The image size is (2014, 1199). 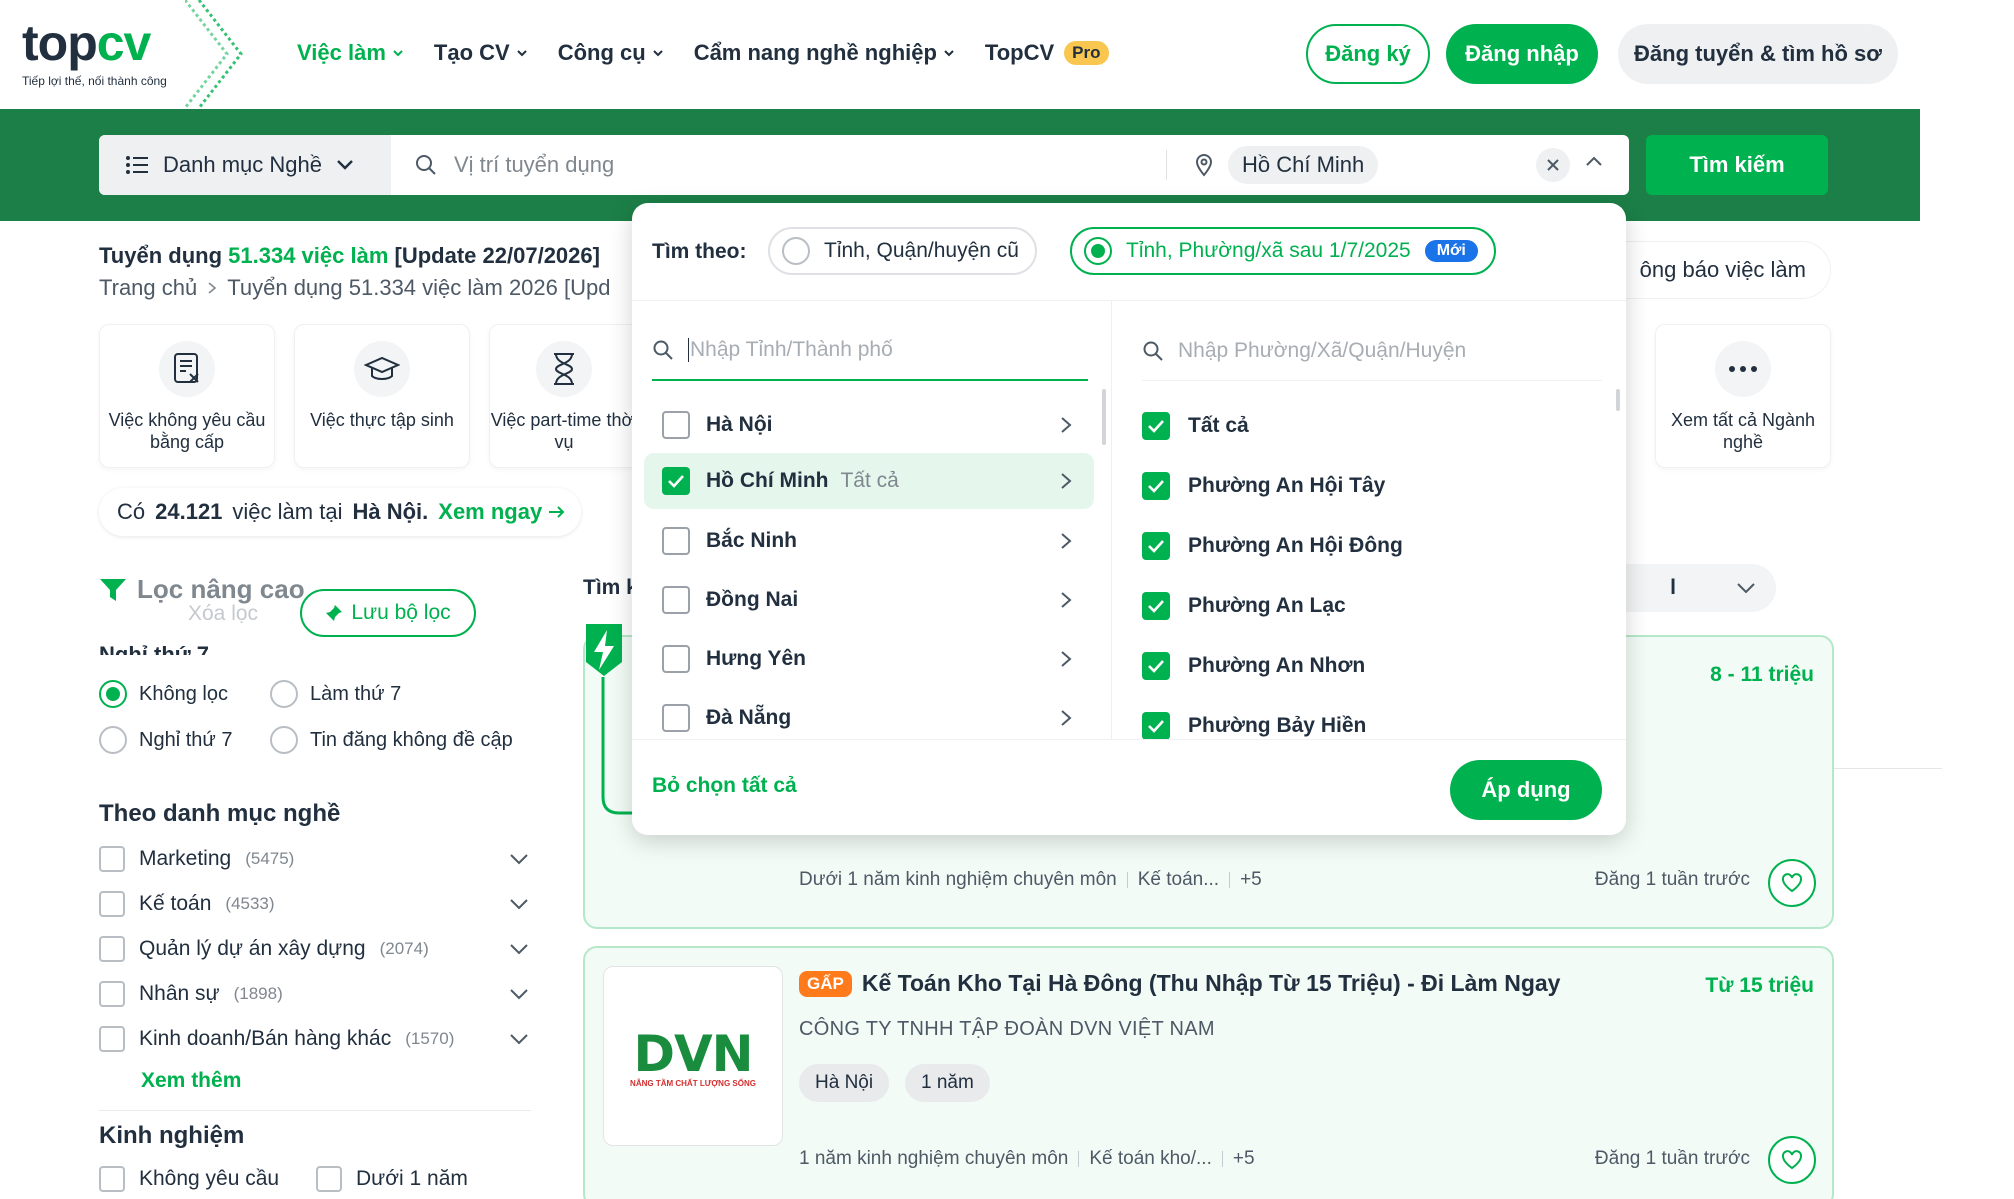 I want to click on province-item: Hà Nội, so click(x=869, y=425).